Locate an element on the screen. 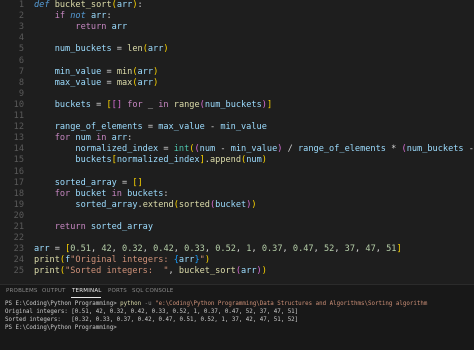  code-token: range is located at coordinates (186, 104).